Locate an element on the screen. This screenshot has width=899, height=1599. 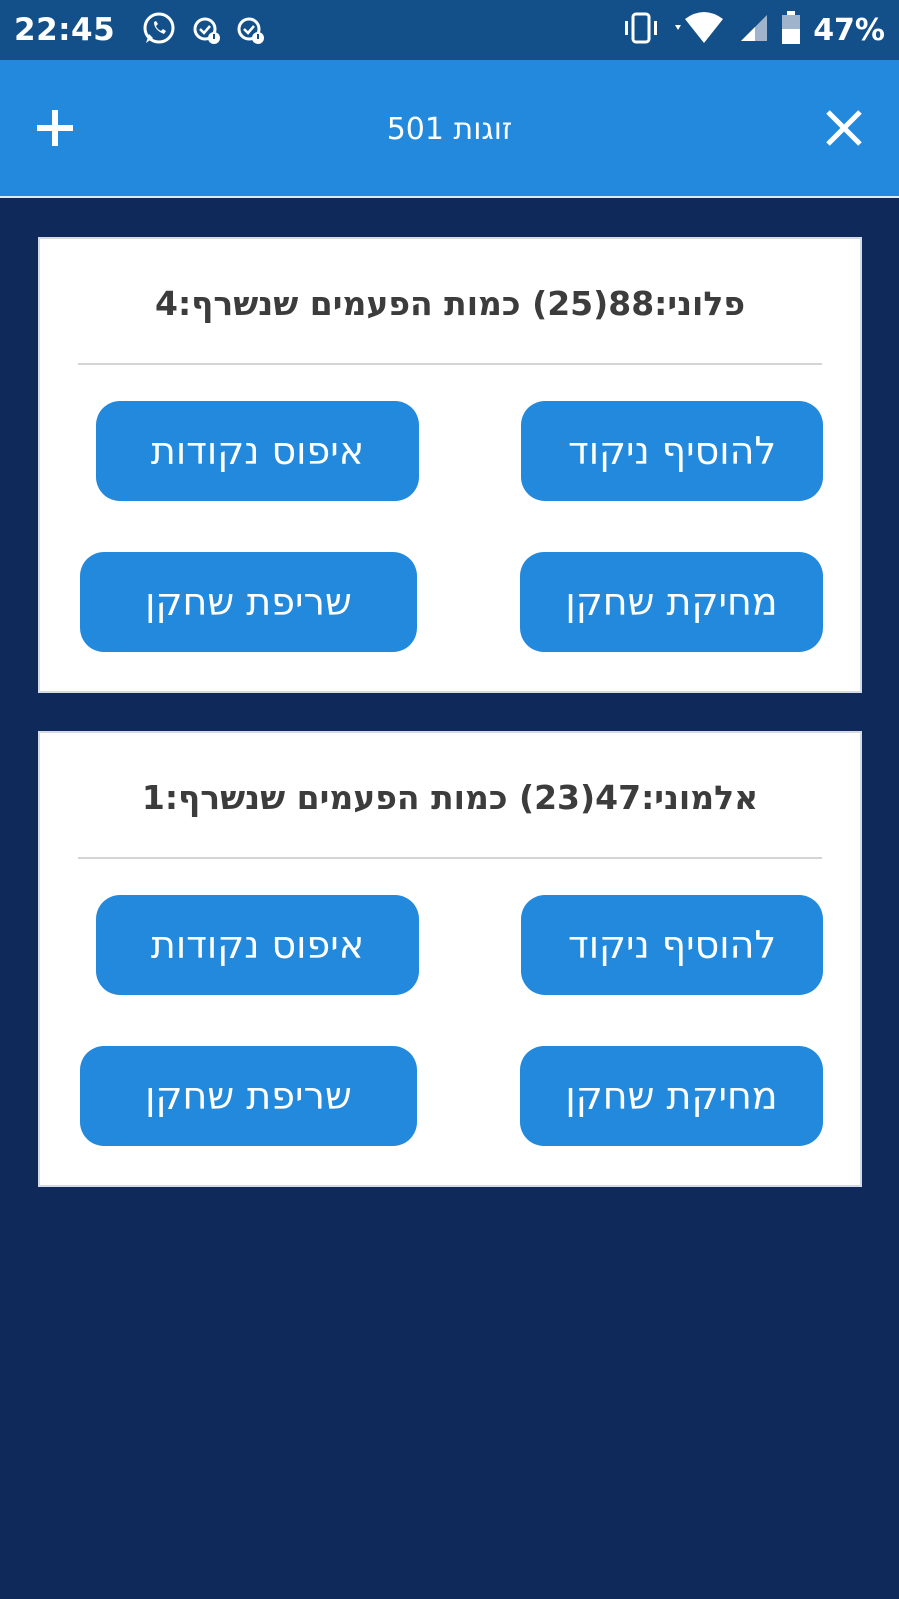
whatsapp-icon is located at coordinates (159, 30).